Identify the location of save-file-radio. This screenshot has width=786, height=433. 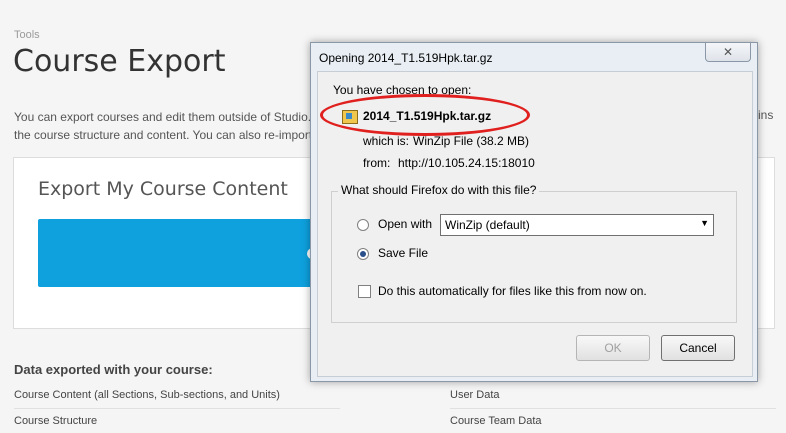
(363, 254).